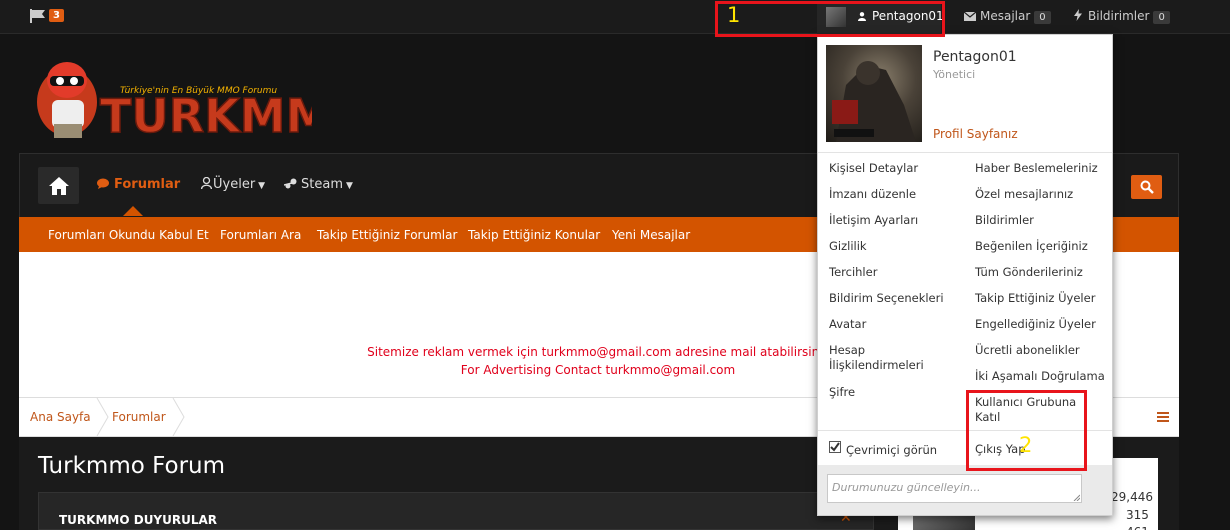 Image resolution: width=1230 pixels, height=530 pixels. Describe the element at coordinates (954, 74) in the screenshot. I see `dropdown-user-role: Yönetici` at that location.